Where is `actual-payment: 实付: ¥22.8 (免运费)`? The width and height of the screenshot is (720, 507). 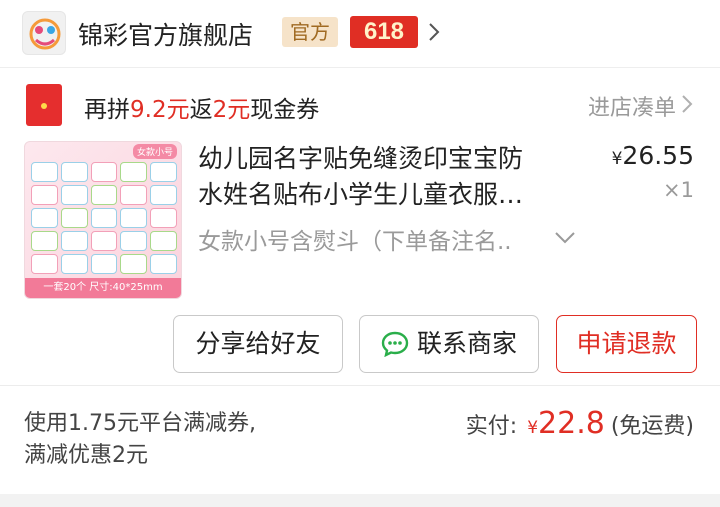 actual-payment: 实付: ¥22.8 (免运费) is located at coordinates (580, 423).